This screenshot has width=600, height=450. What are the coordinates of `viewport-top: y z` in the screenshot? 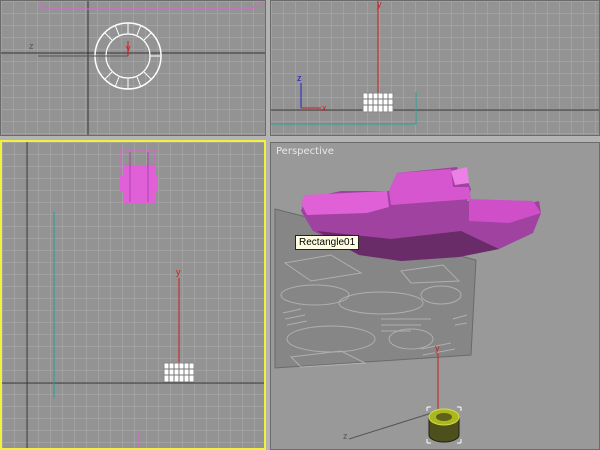 It's located at (133, 68).